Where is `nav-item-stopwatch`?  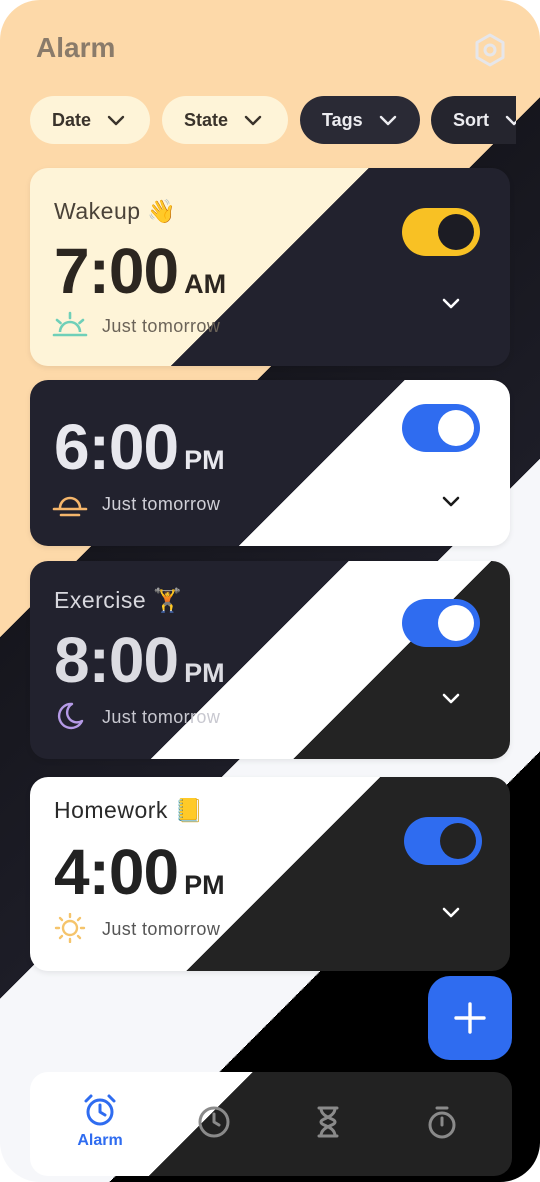 nav-item-stopwatch is located at coordinates (442, 1124).